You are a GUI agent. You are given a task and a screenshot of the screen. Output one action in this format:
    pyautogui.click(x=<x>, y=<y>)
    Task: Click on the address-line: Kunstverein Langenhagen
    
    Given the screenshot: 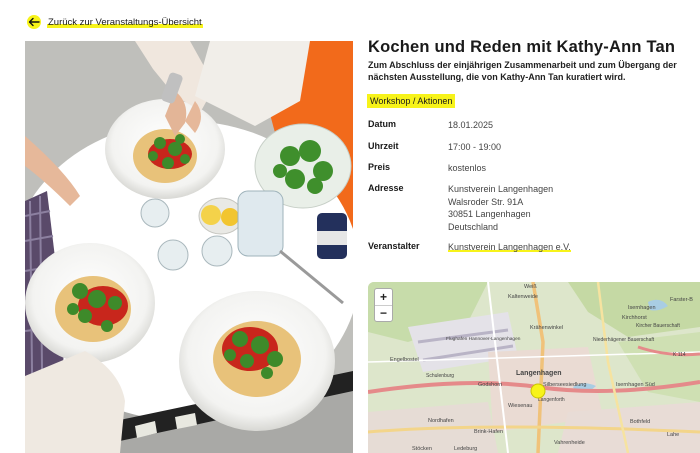 What is the action you would take?
    pyautogui.click(x=501, y=189)
    